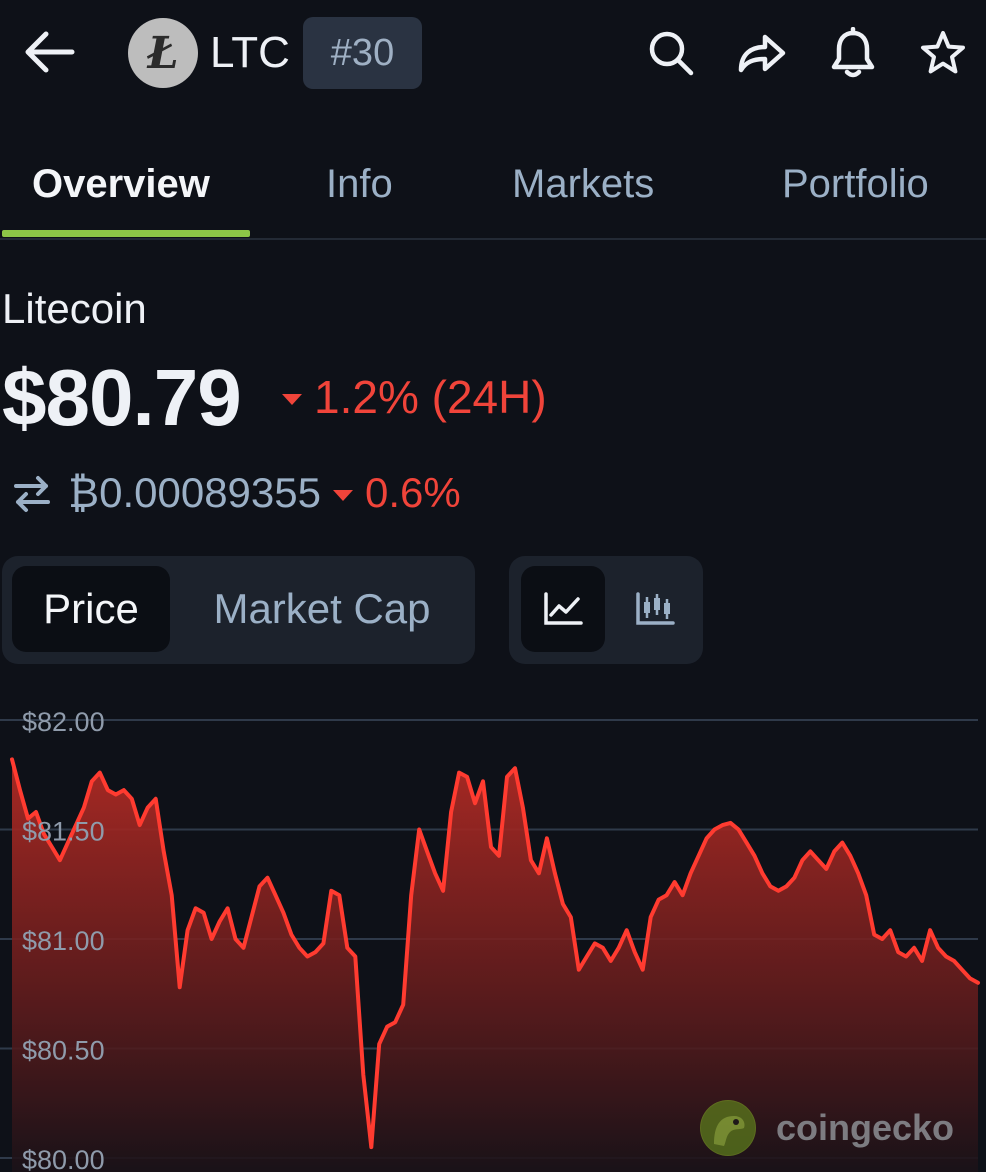 The height and width of the screenshot is (1172, 986). I want to click on search-icon, so click(671, 53).